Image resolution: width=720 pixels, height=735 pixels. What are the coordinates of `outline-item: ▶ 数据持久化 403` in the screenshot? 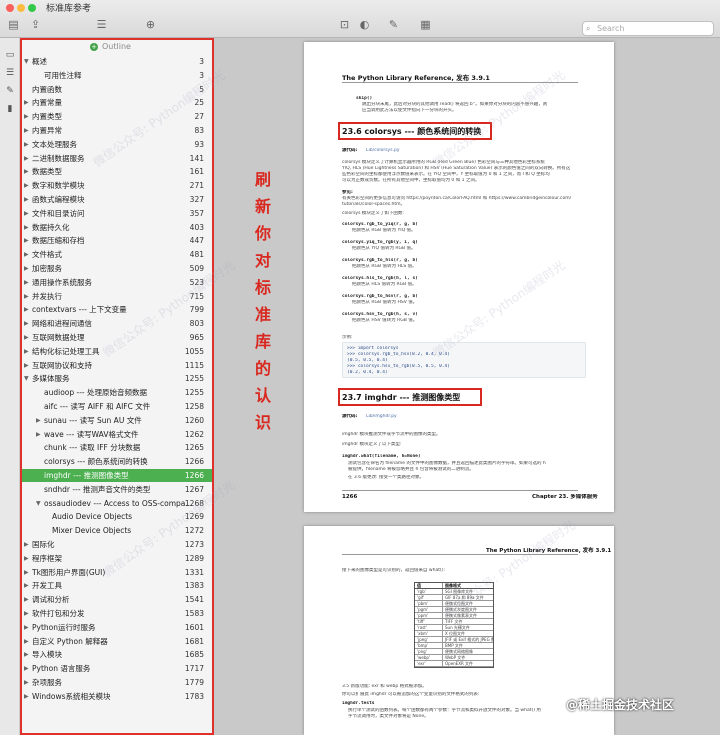 It's located at (117, 227).